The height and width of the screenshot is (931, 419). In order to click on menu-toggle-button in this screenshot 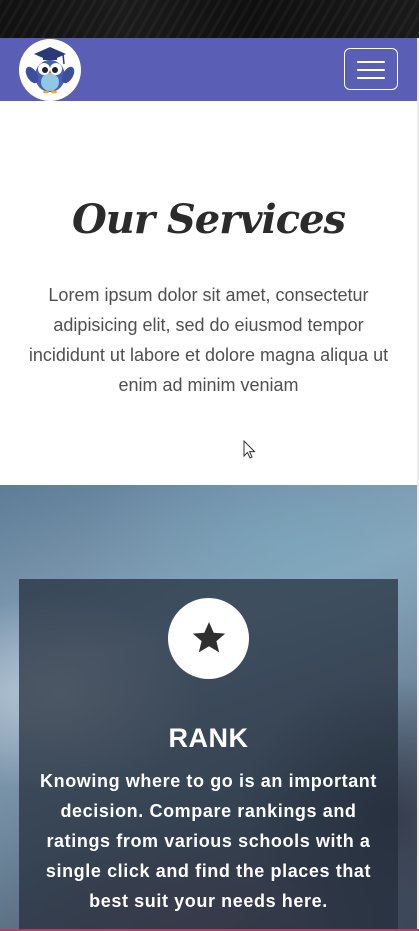, I will do `click(371, 69)`.